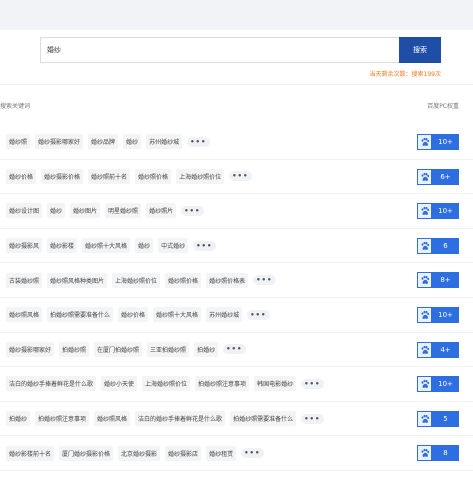  Describe the element at coordinates (118, 349) in the screenshot. I see `keyword-tag: 在厦门拍婚纱照` at that location.